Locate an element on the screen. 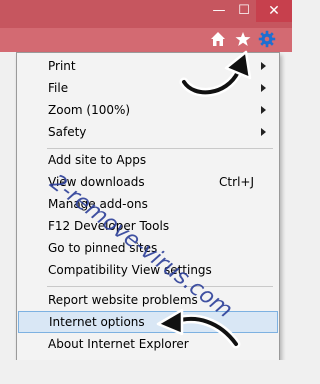 The image size is (320, 384). menu-item-label: Safety is located at coordinates (67, 132).